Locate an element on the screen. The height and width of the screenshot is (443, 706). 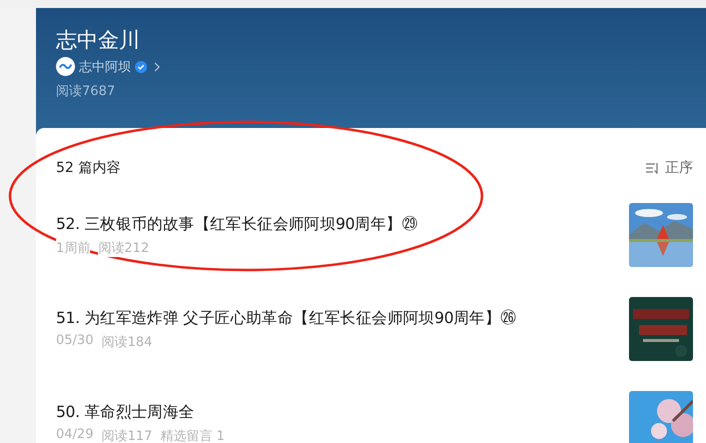
sort-button: 正序 is located at coordinates (669, 168).